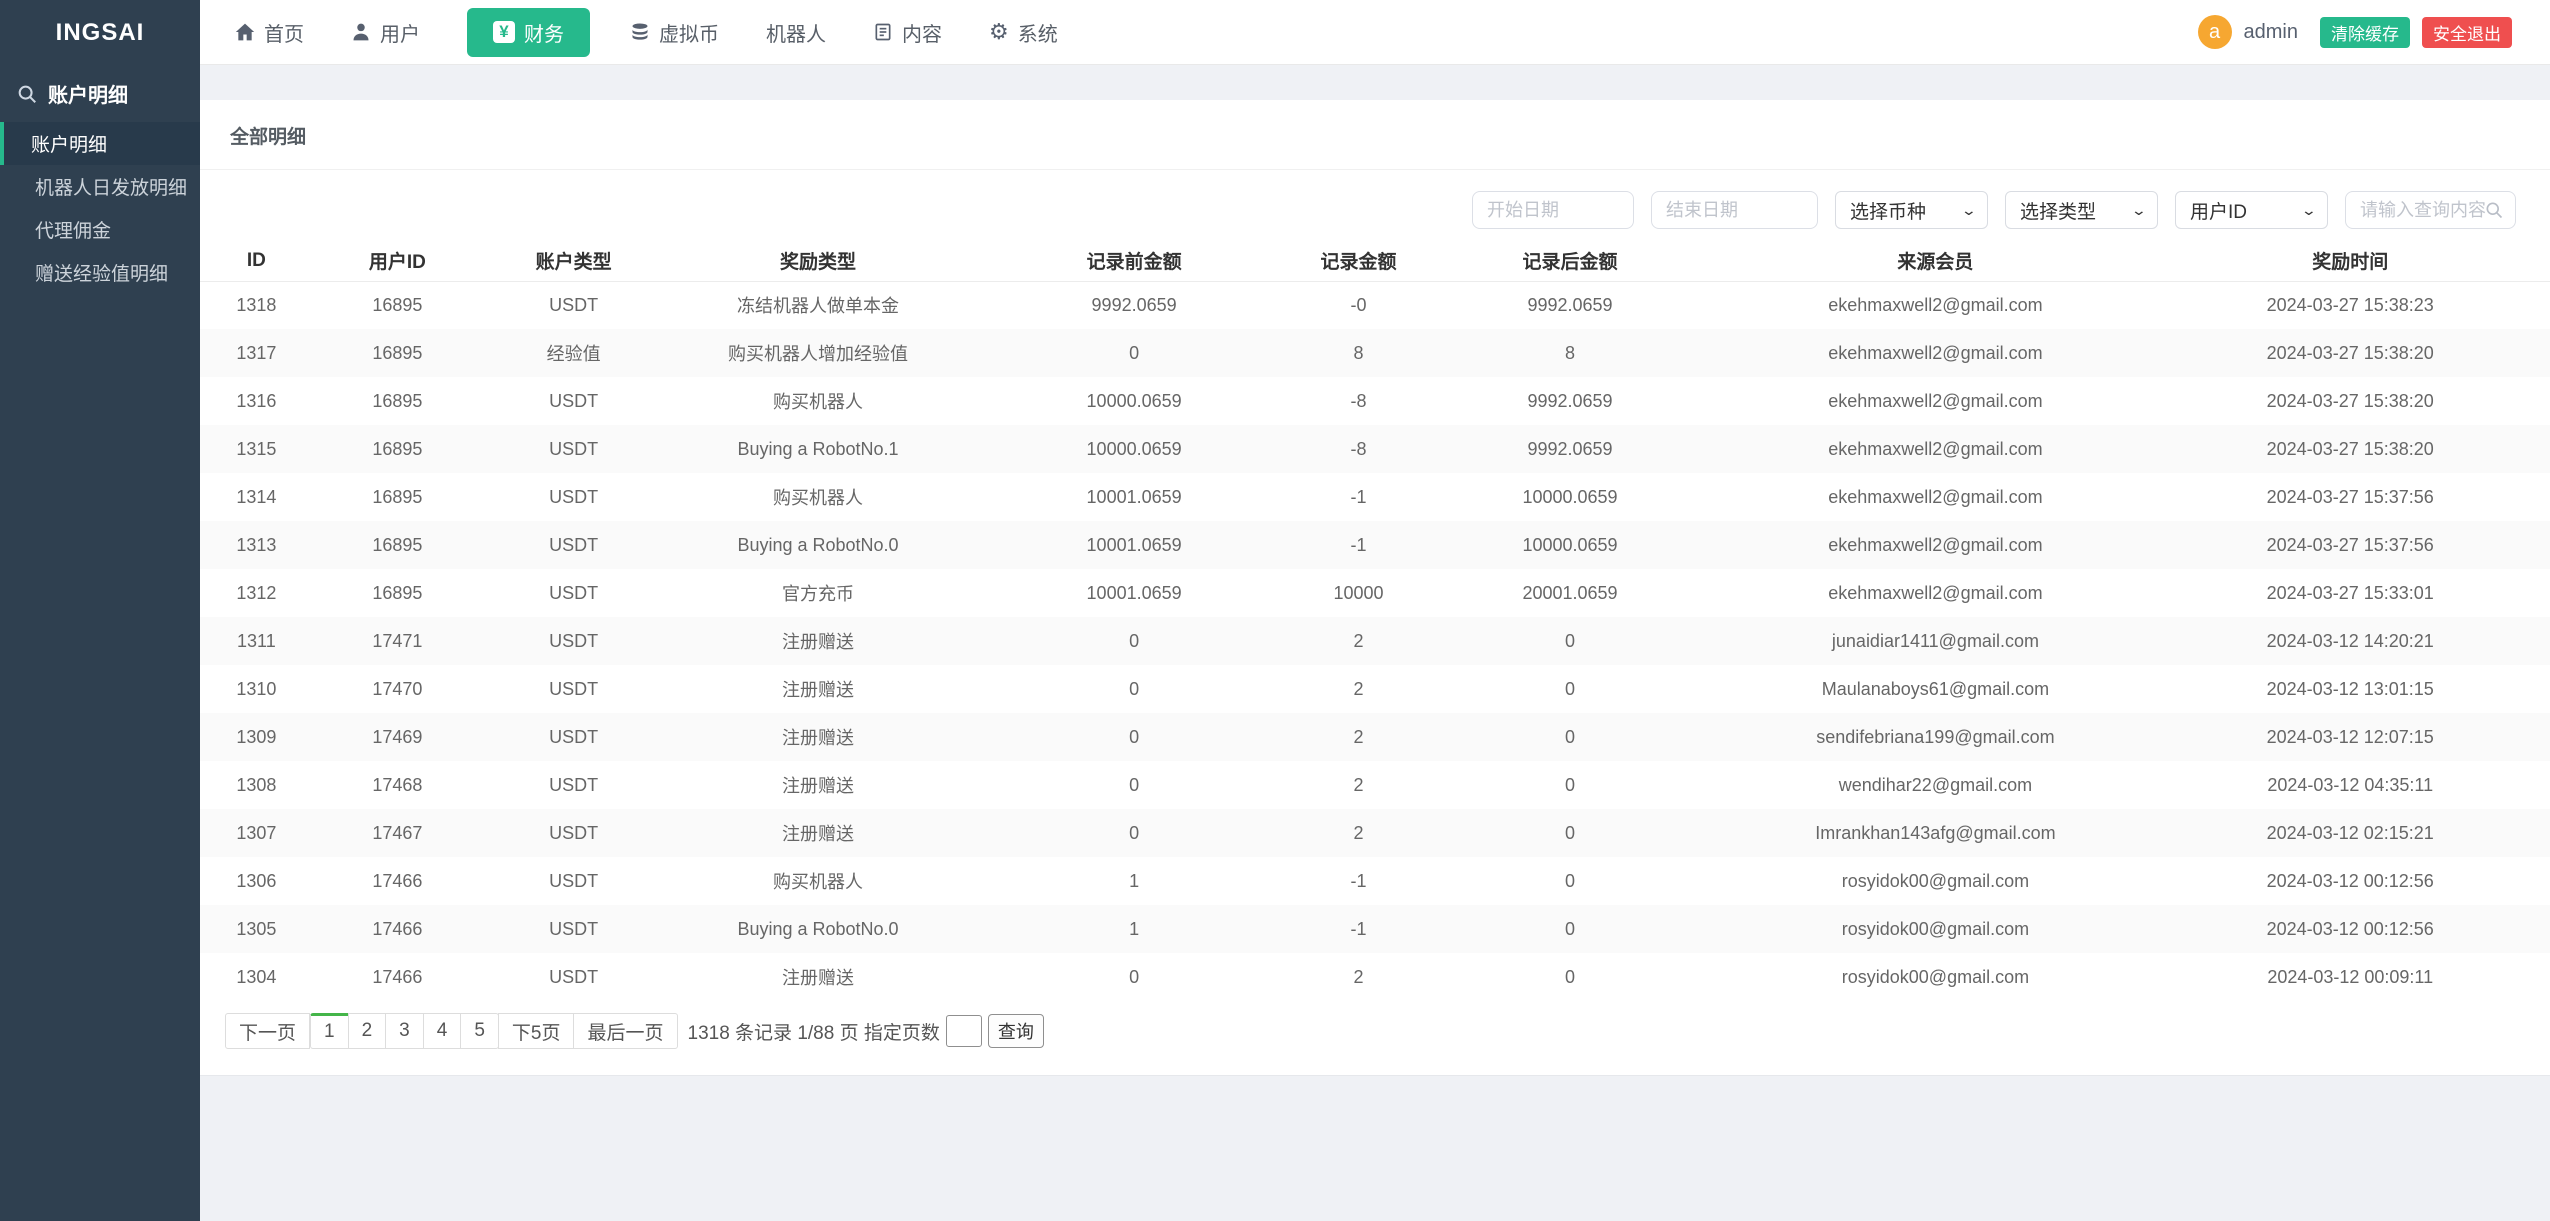  What do you see at coordinates (625, 1031) in the screenshot?
I see `last-page-button: 最后一页` at bounding box center [625, 1031].